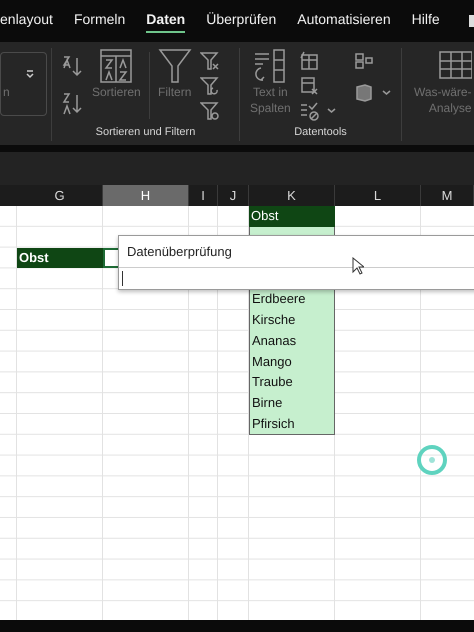 The image size is (474, 632). What do you see at coordinates (358, 266) in the screenshot?
I see `mouse-pointer-icon` at bounding box center [358, 266].